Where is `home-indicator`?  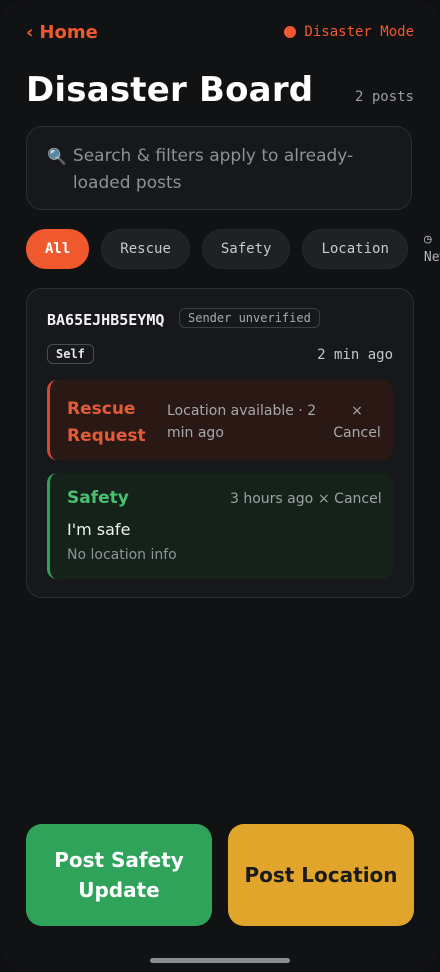
home-indicator is located at coordinates (220, 960).